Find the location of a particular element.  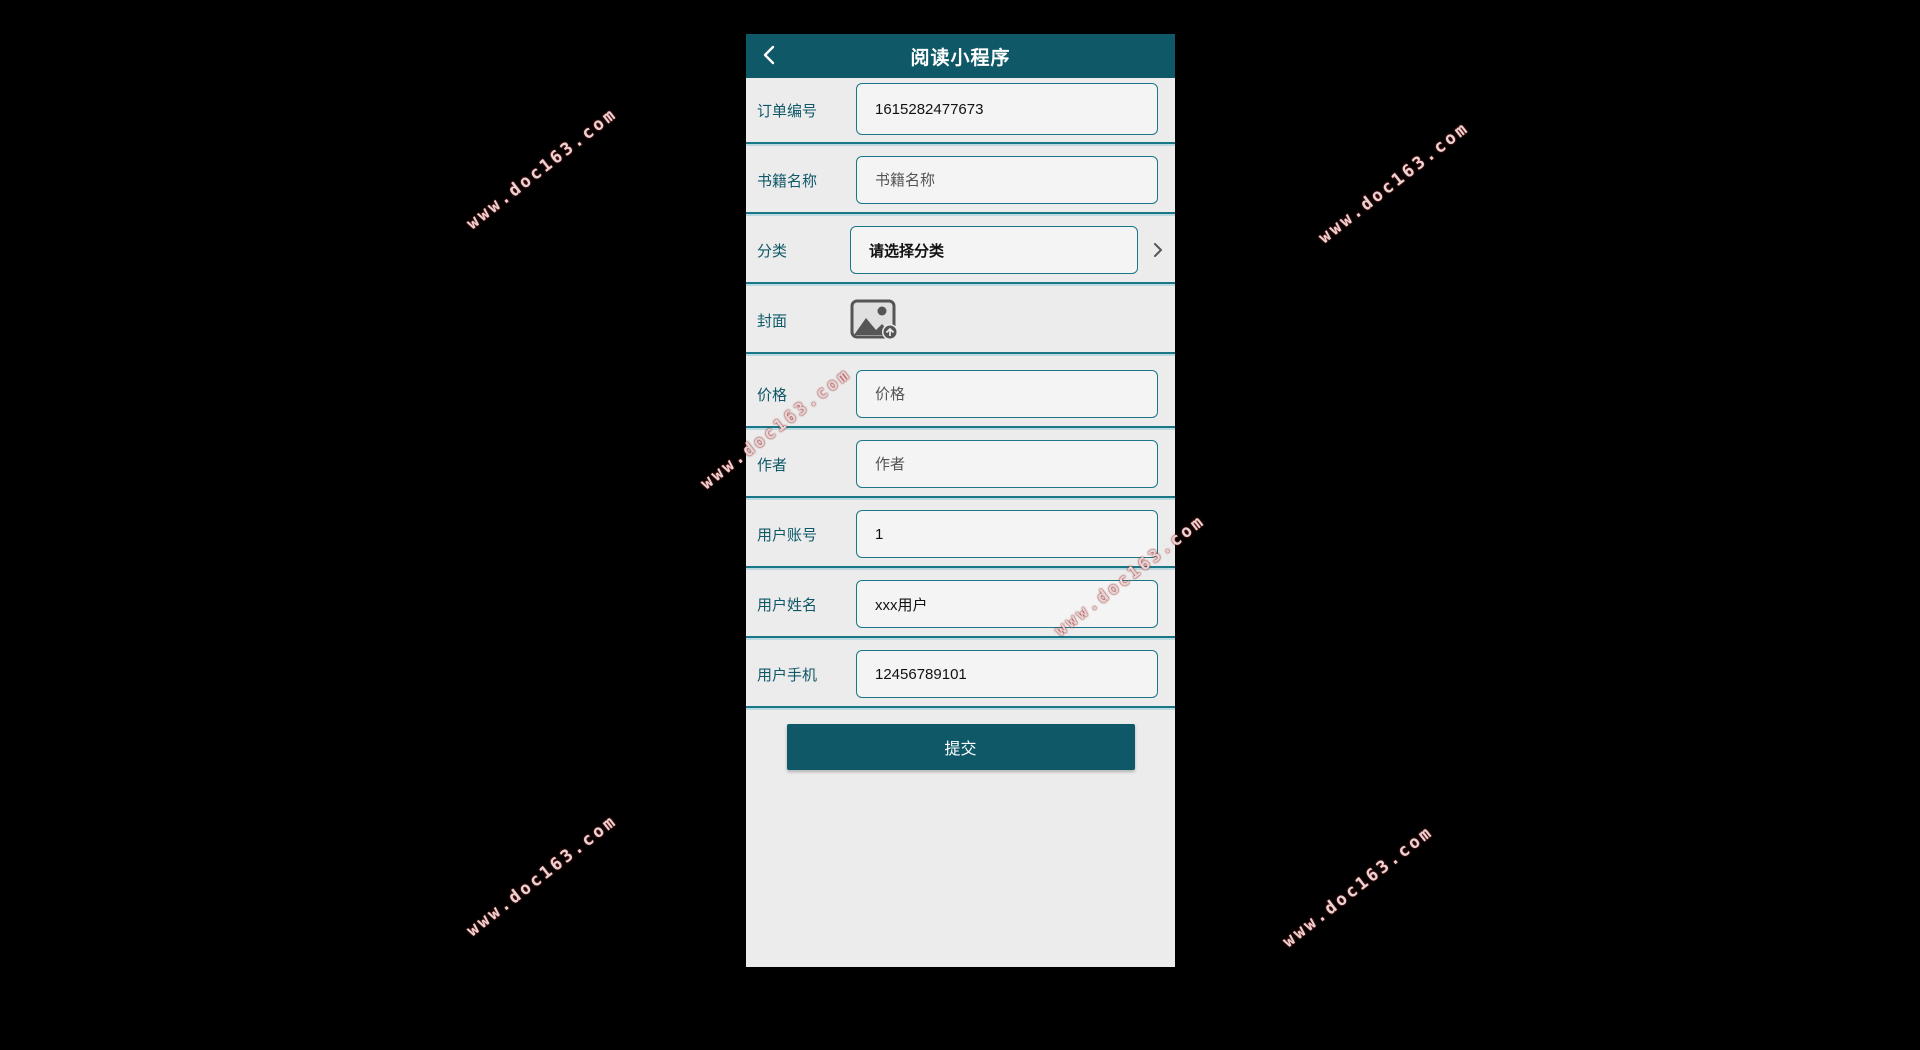

user-name-label: 用户姓名 is located at coordinates (787, 604).